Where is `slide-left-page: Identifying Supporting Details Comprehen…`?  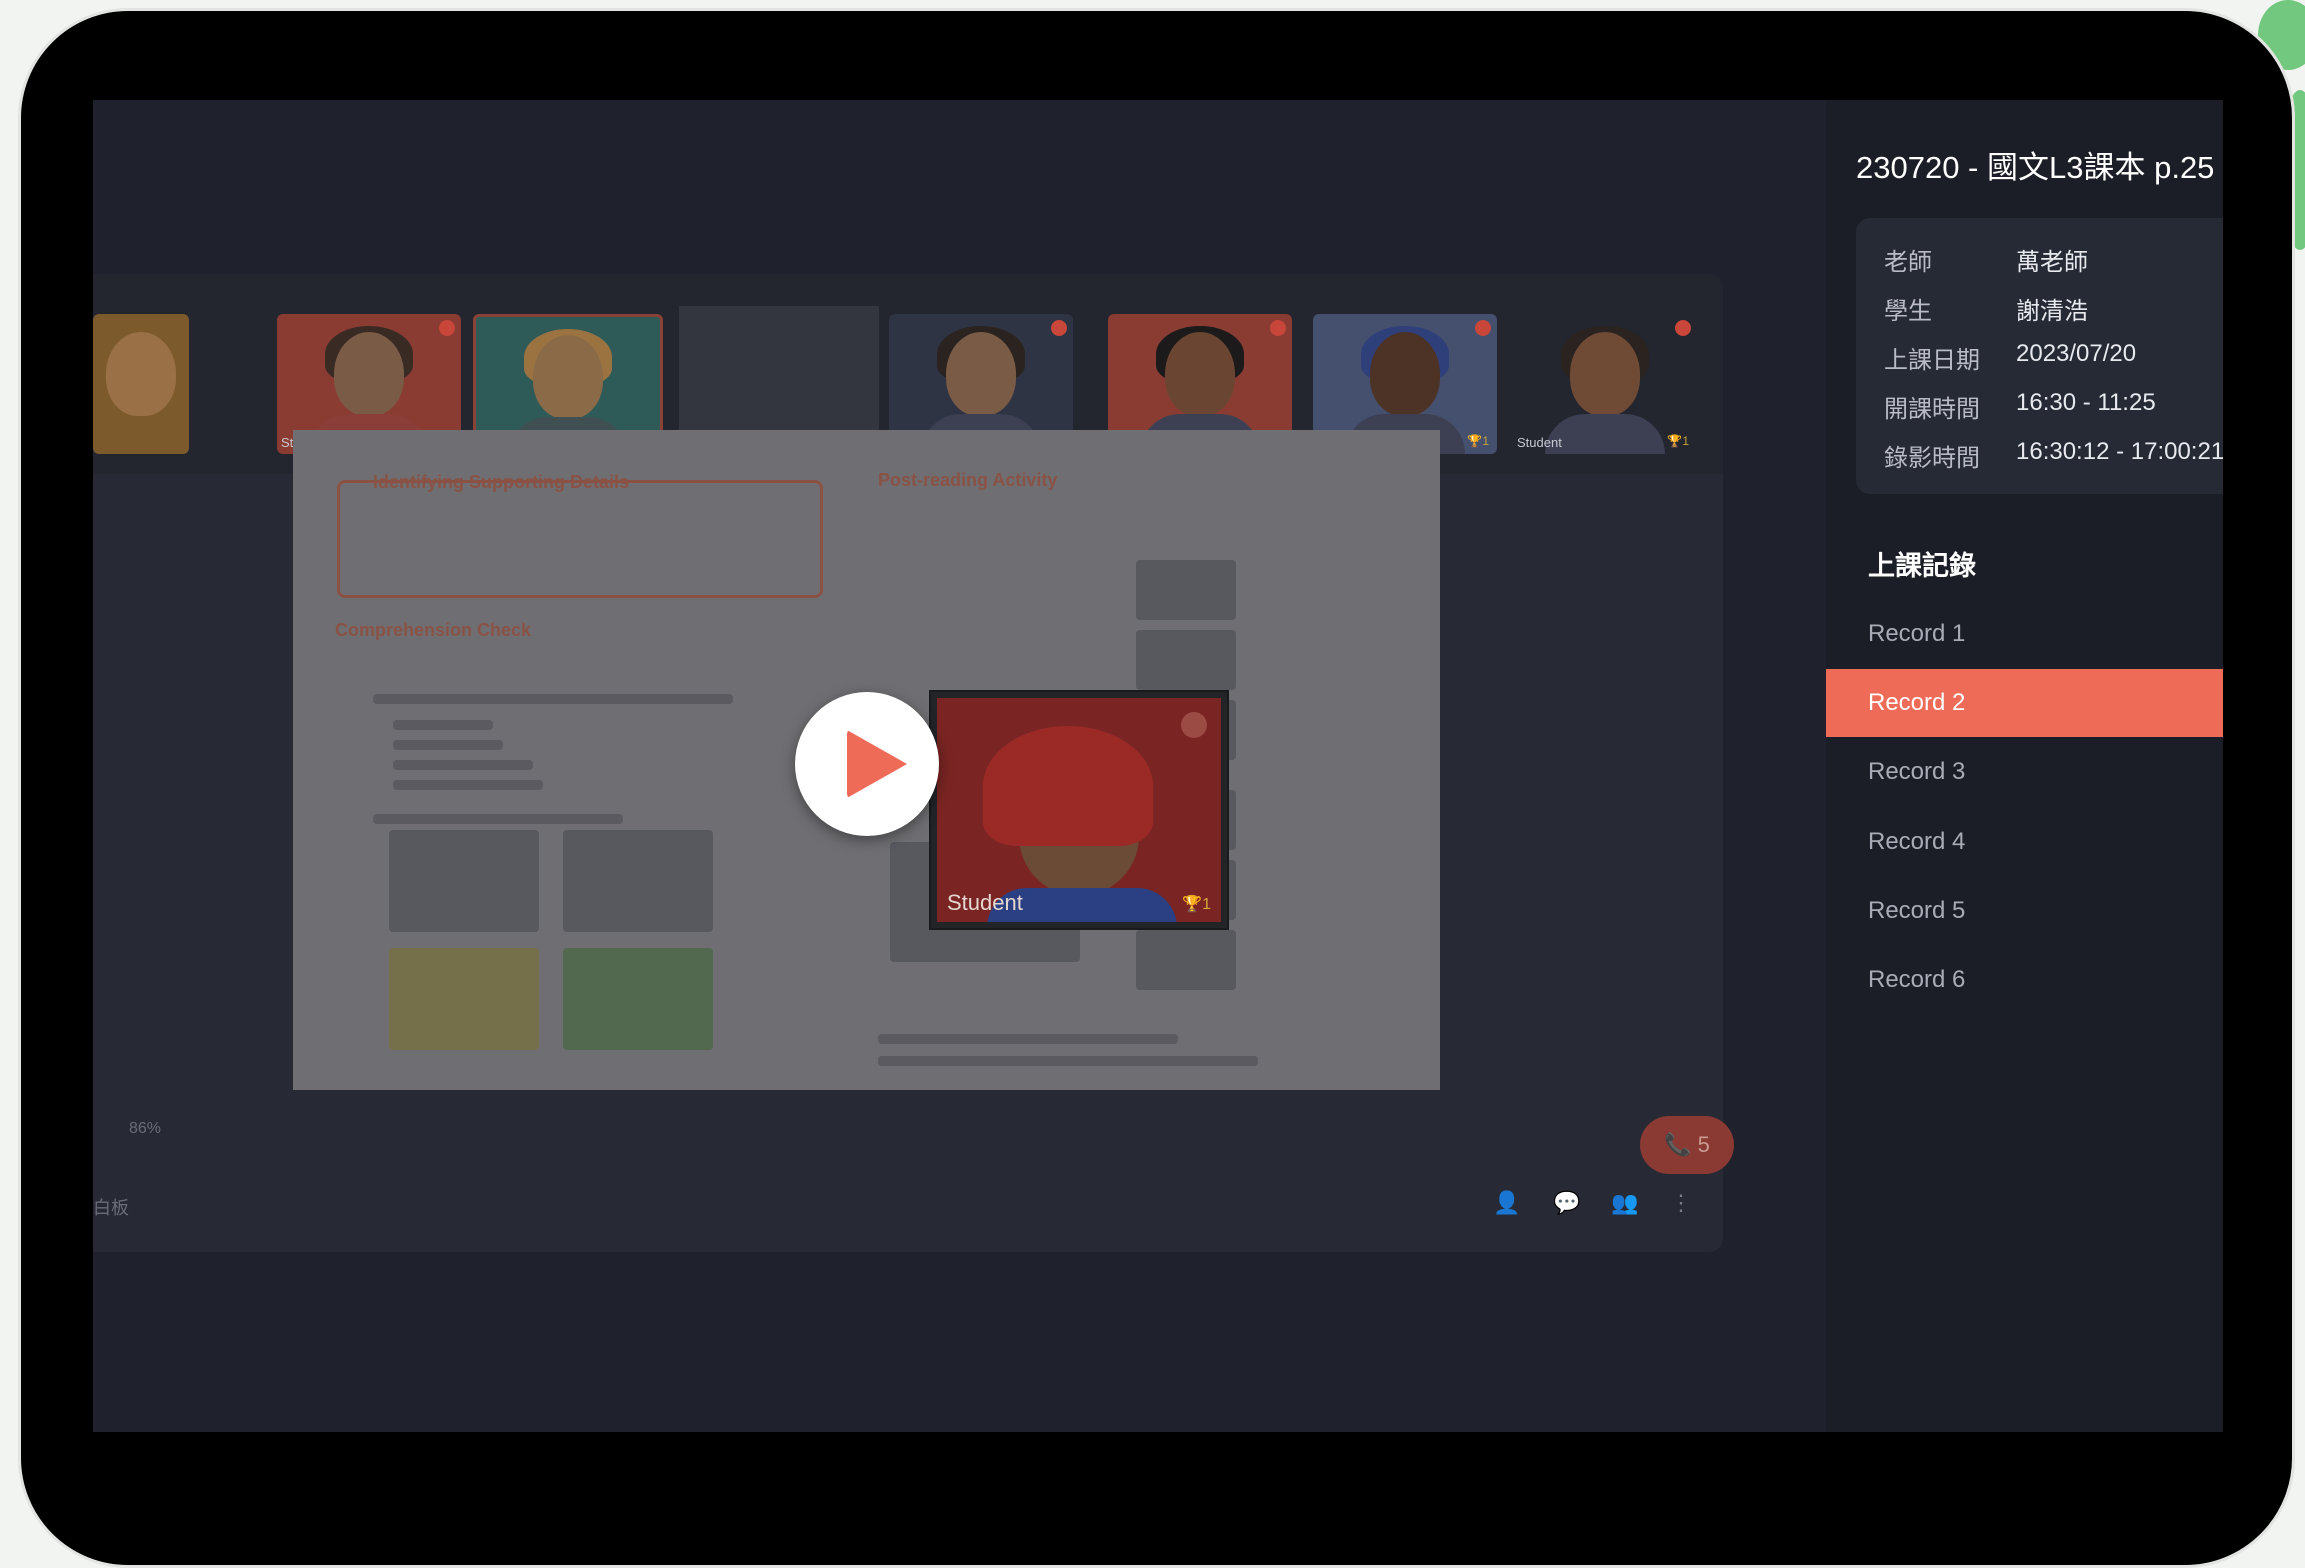
slide-left-page: Identifying Supporting Details Comprehen… is located at coordinates (579, 760).